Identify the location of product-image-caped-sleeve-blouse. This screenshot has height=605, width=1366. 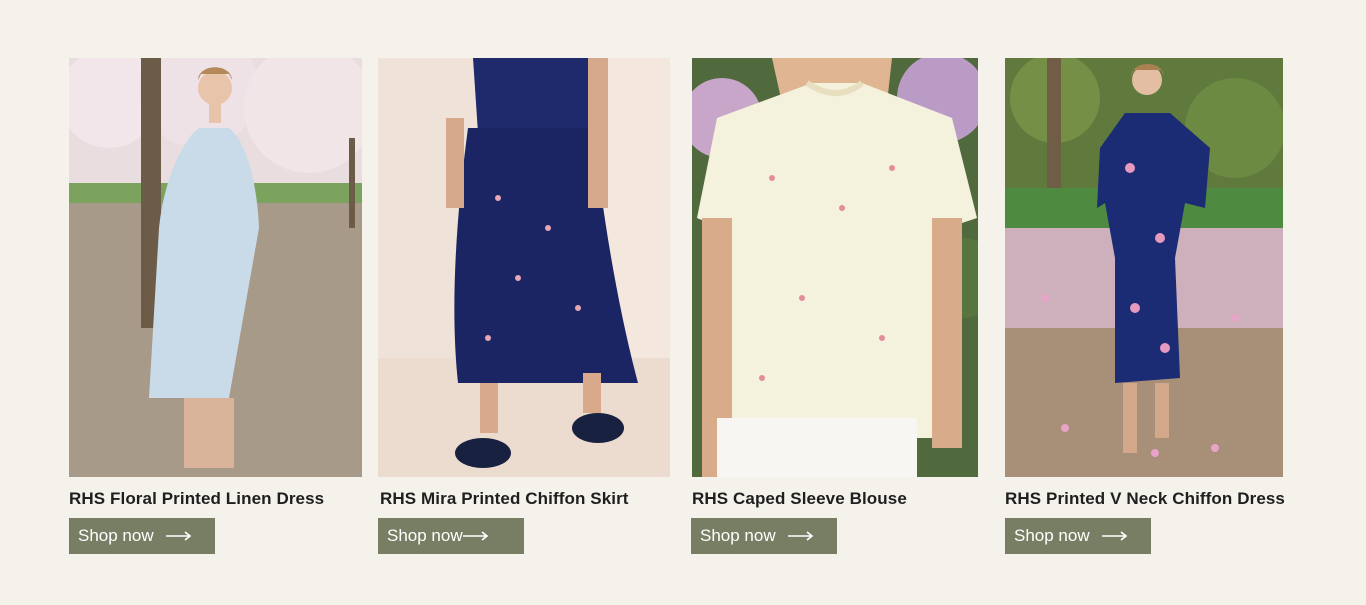
(835, 267).